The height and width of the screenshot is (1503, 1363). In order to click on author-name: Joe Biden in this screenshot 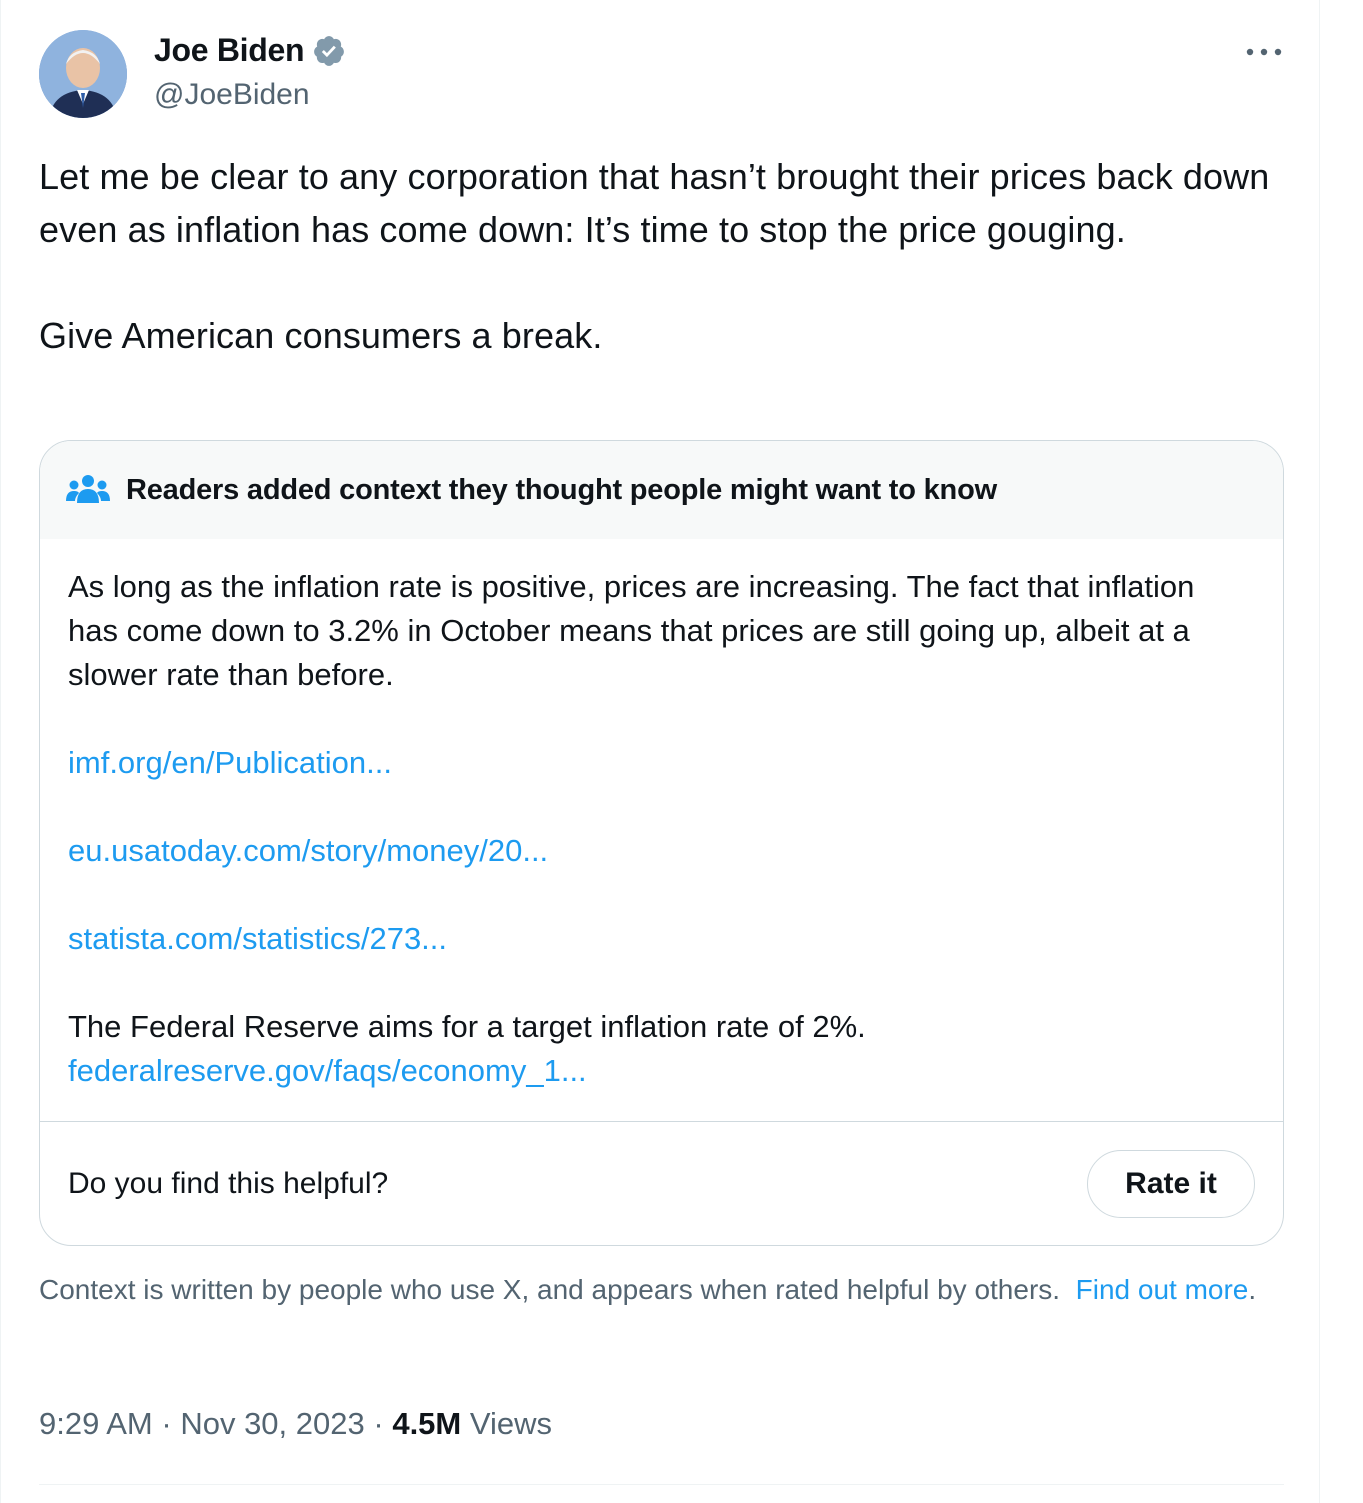, I will do `click(229, 50)`.